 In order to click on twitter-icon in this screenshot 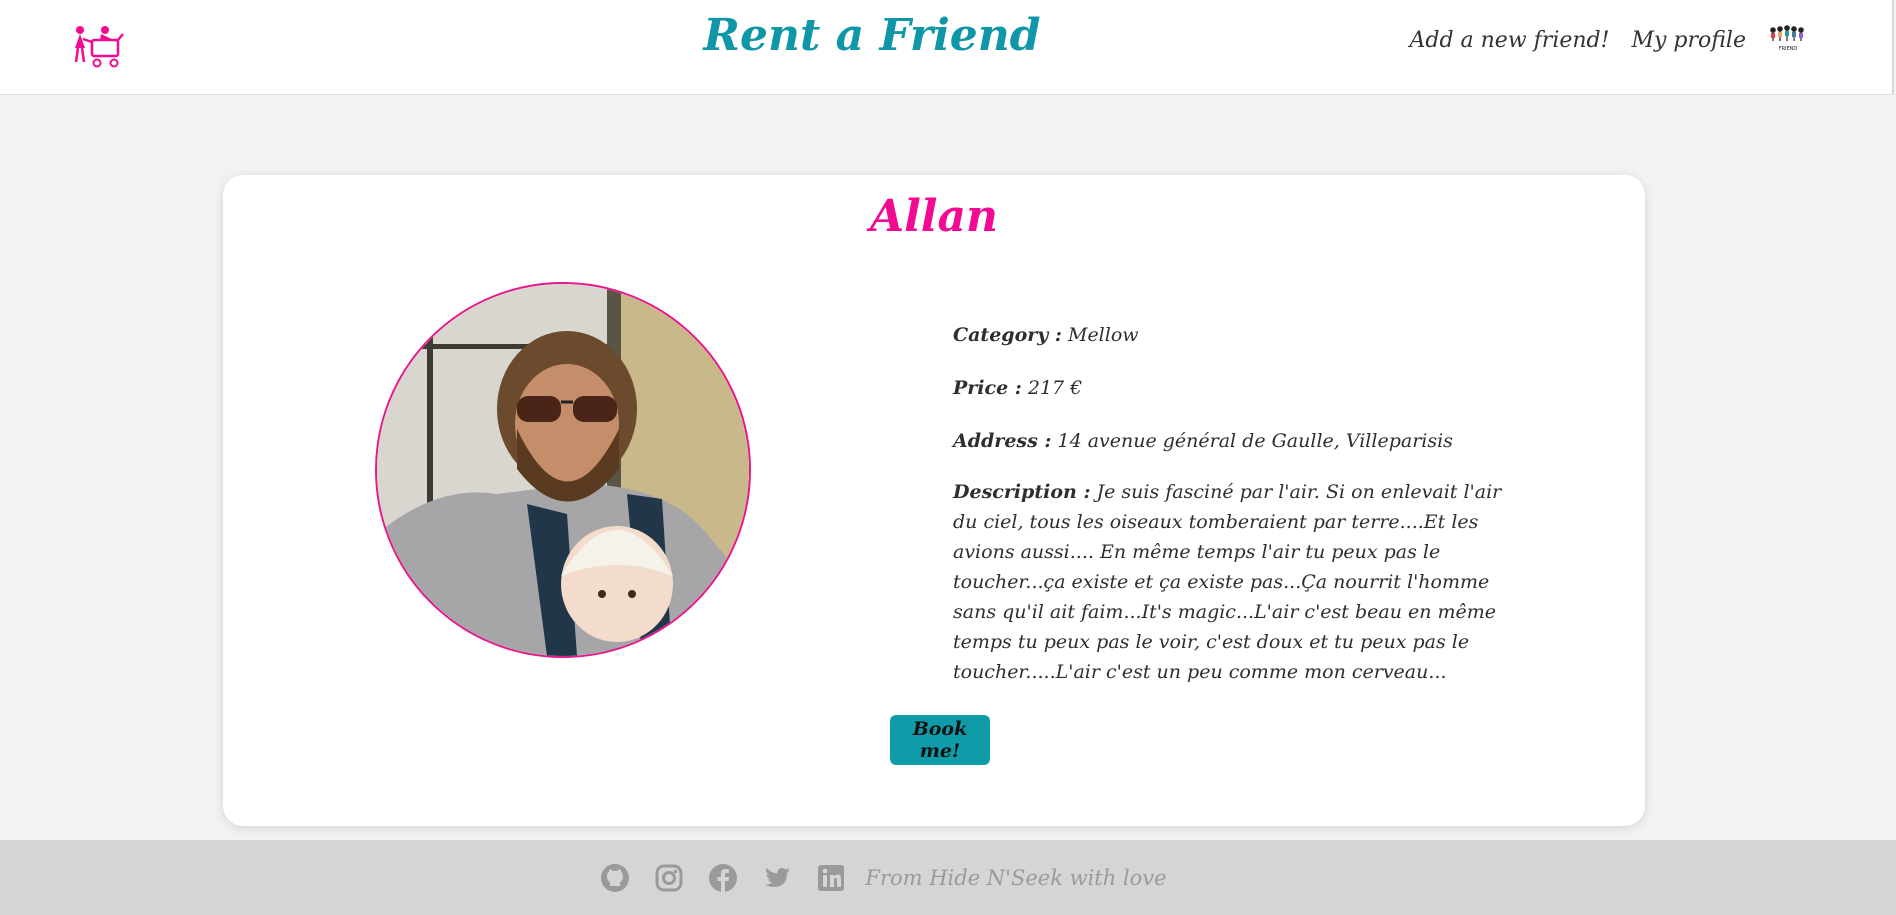, I will do `click(777, 878)`.